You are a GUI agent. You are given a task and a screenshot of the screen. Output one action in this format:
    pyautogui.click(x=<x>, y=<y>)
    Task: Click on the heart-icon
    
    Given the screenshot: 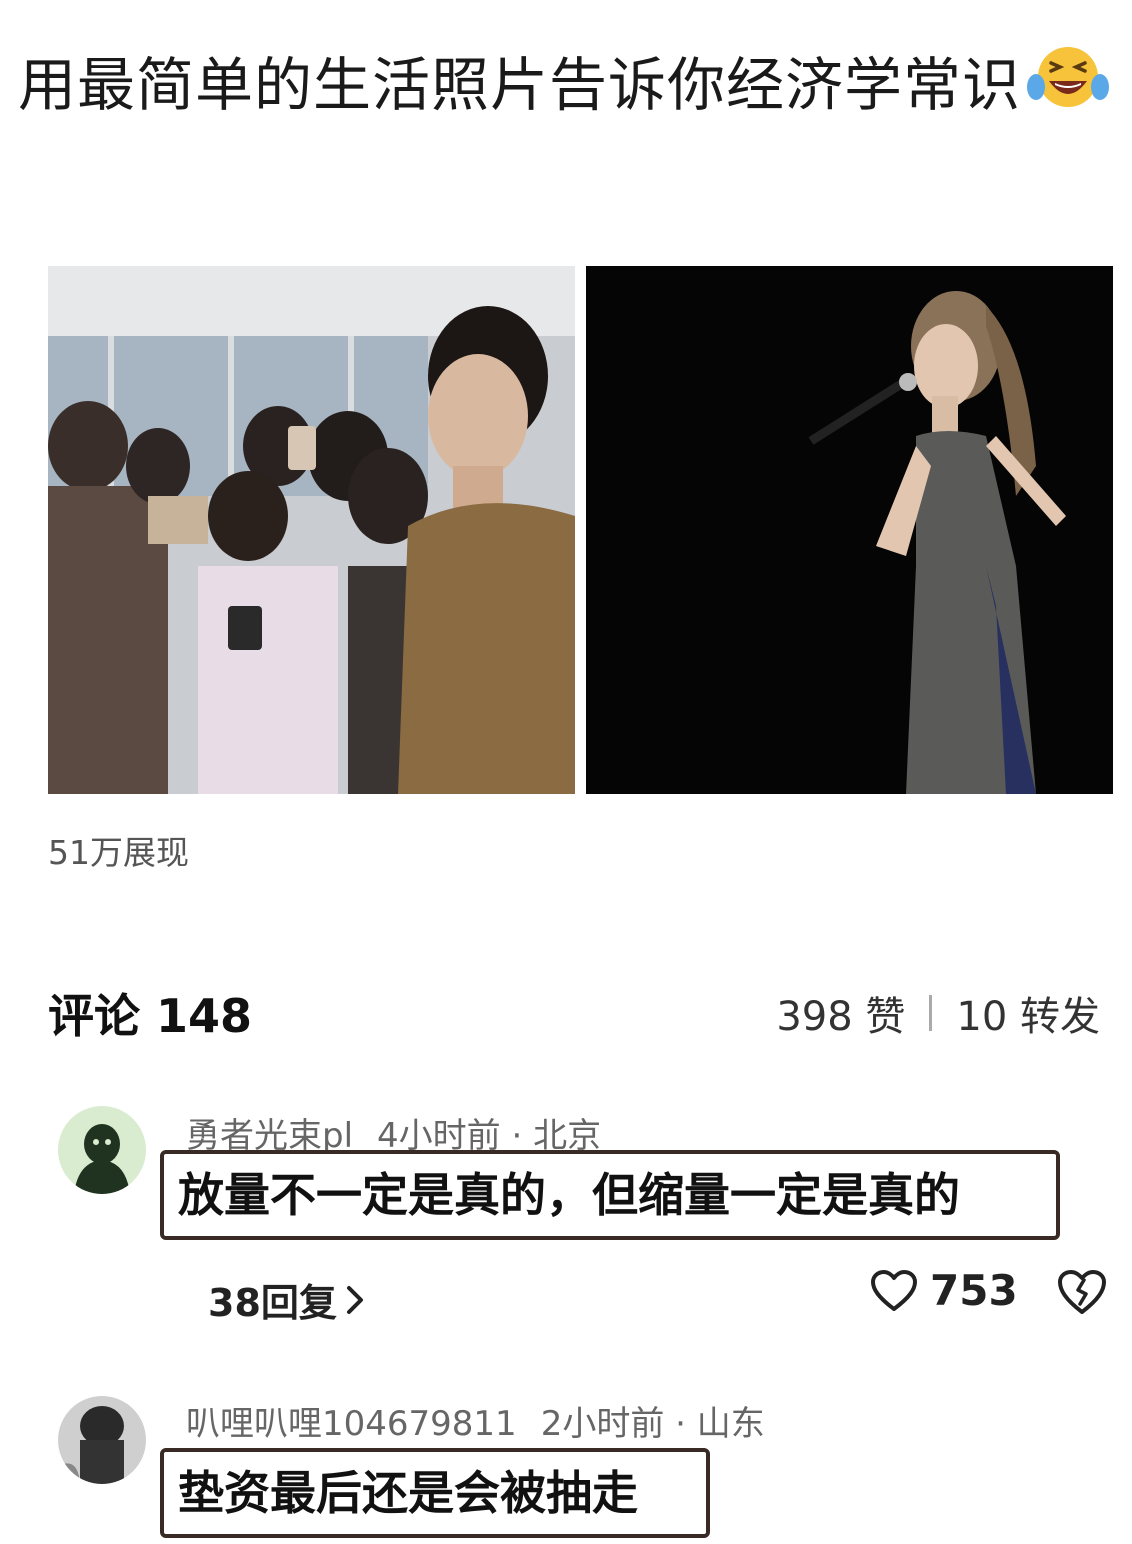 What is the action you would take?
    pyautogui.click(x=894, y=1290)
    